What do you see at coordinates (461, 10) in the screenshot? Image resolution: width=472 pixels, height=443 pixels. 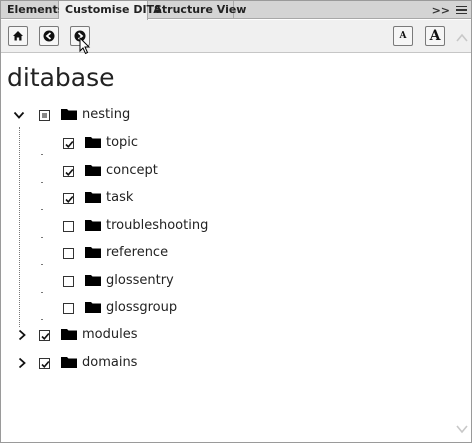 I see `panel-menu-icon` at bounding box center [461, 10].